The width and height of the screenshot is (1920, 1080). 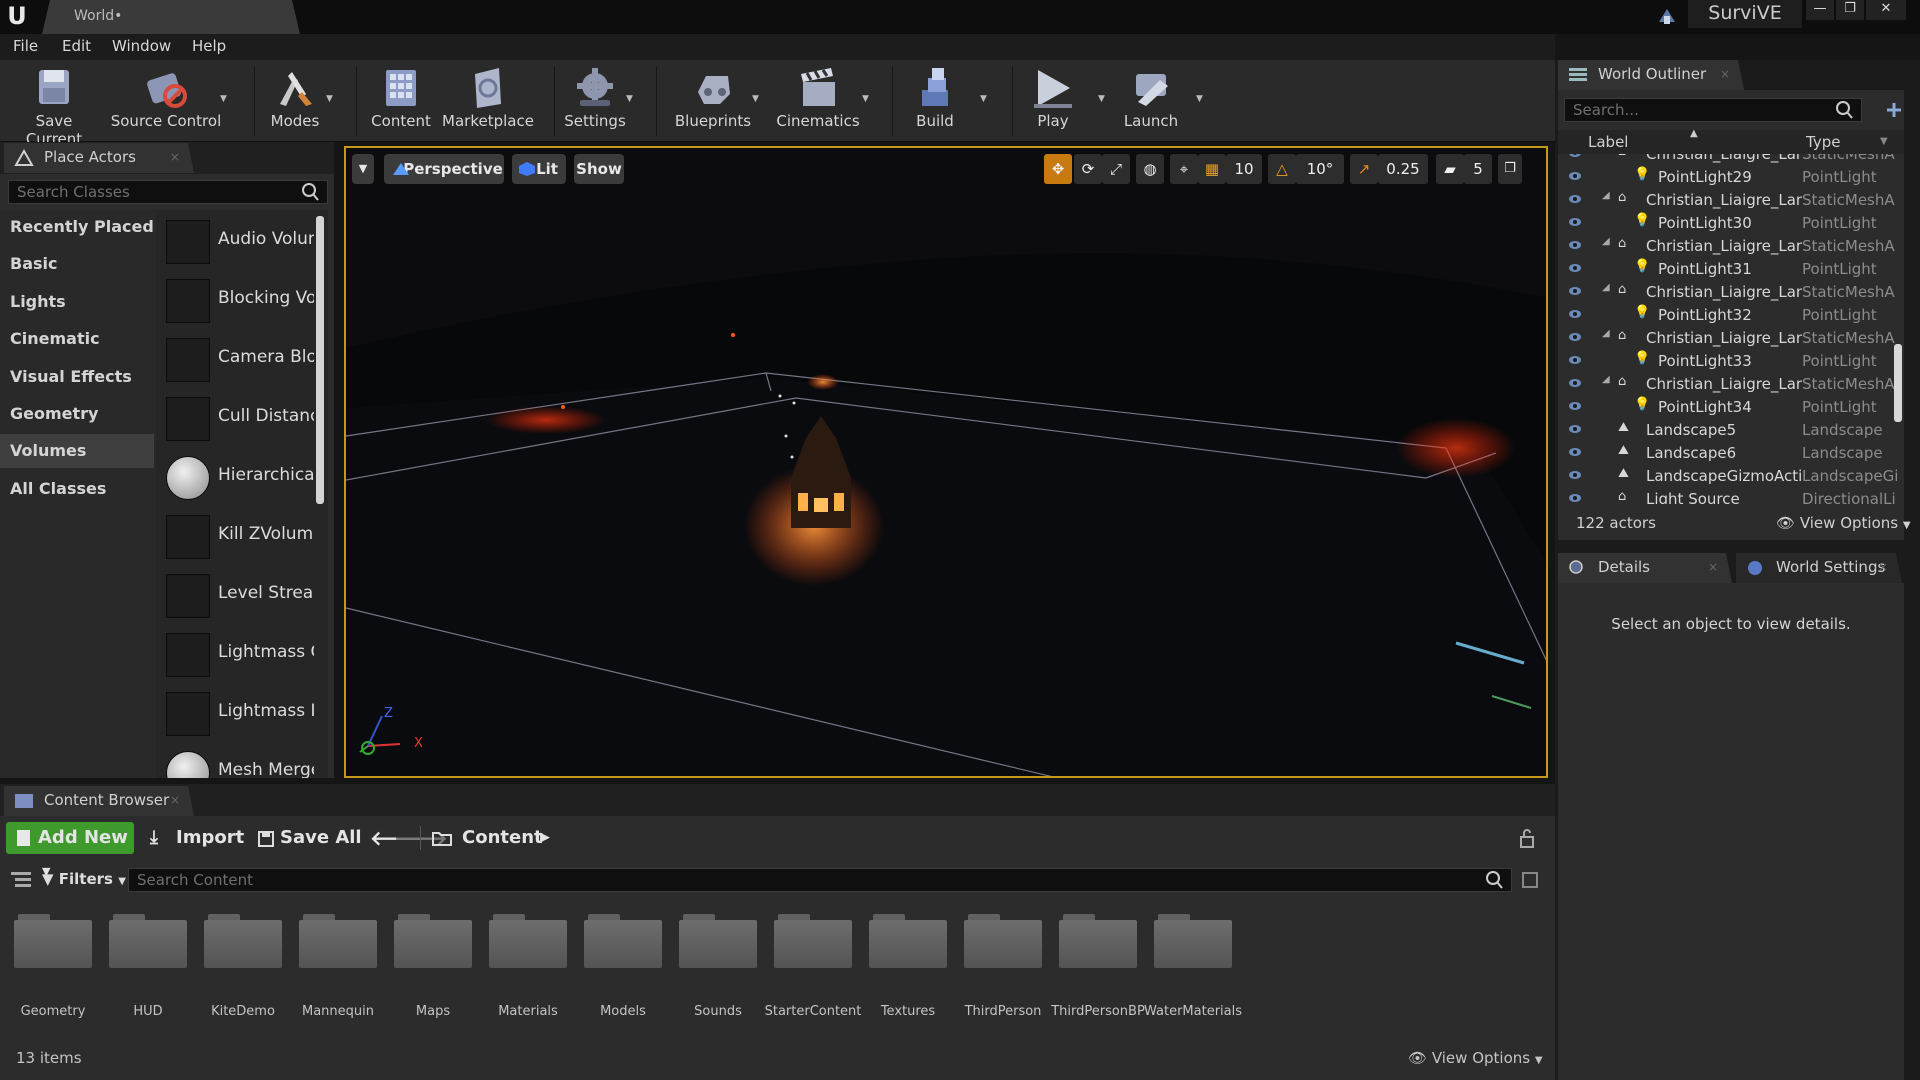 I want to click on folder-maps, so click(x=433, y=940).